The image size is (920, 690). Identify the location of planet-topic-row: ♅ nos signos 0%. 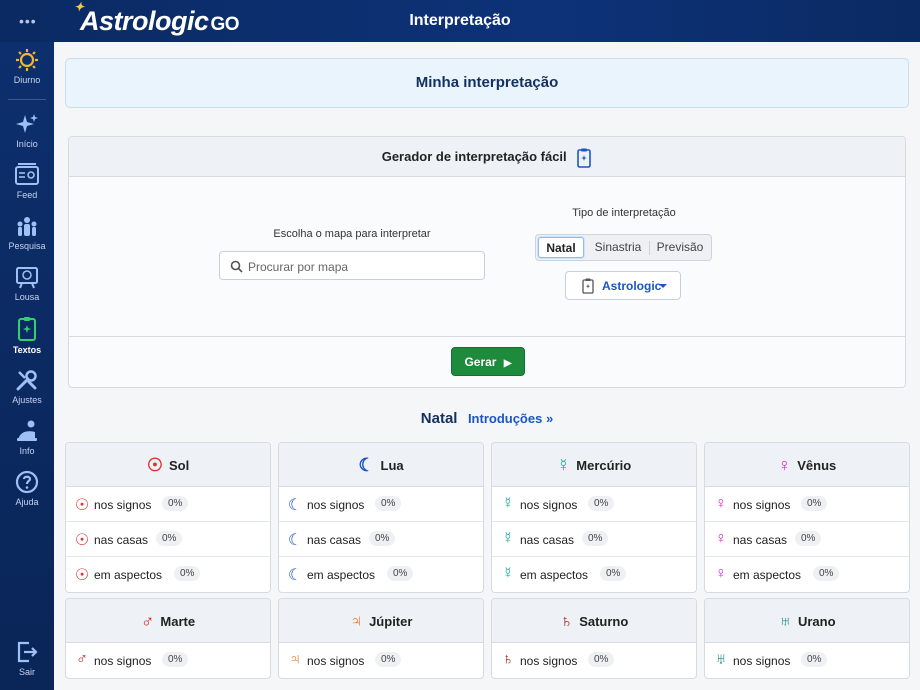
(807, 660).